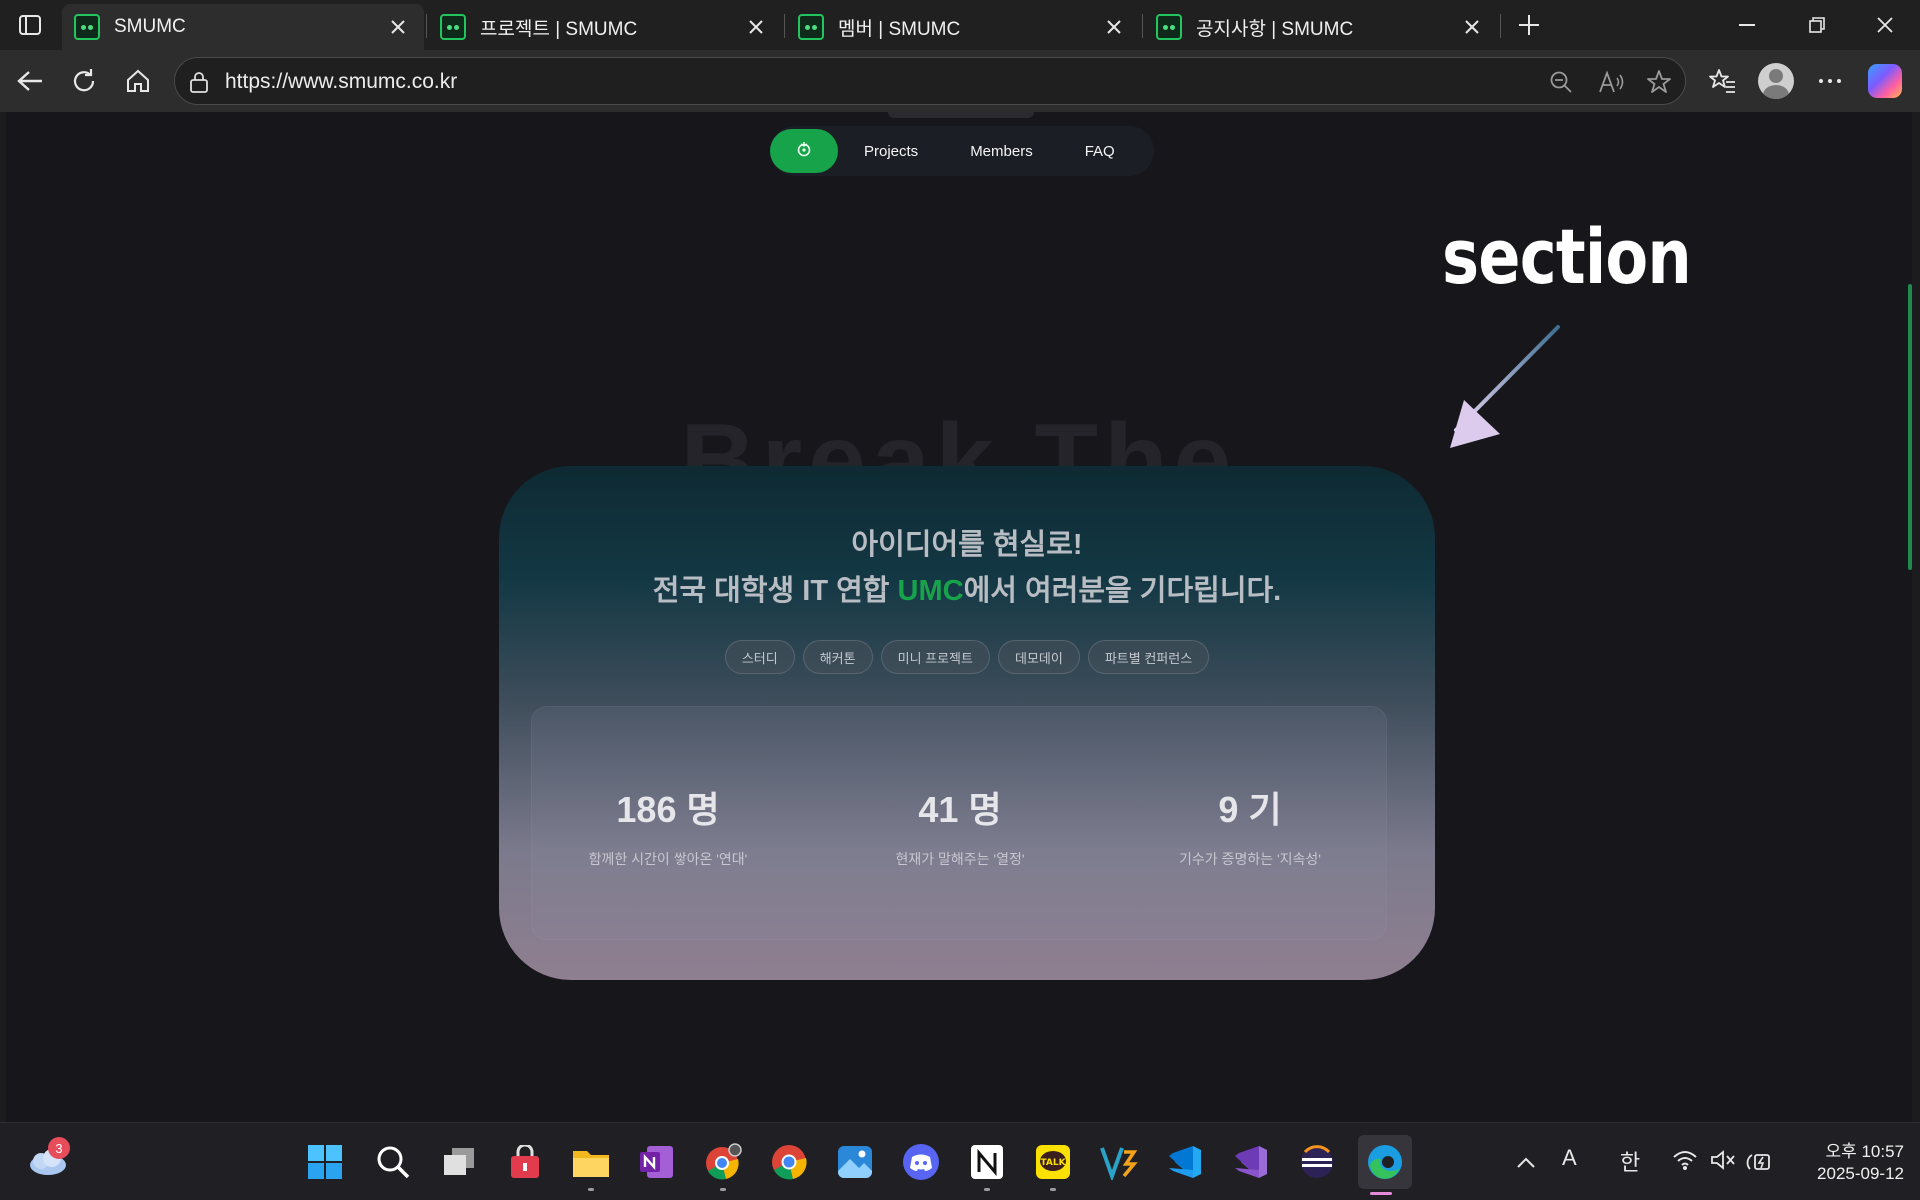 The image size is (1920, 1200). I want to click on stat-total-members: 186 명 함께한 시간이 쌓아온 '연대', so click(668, 825).